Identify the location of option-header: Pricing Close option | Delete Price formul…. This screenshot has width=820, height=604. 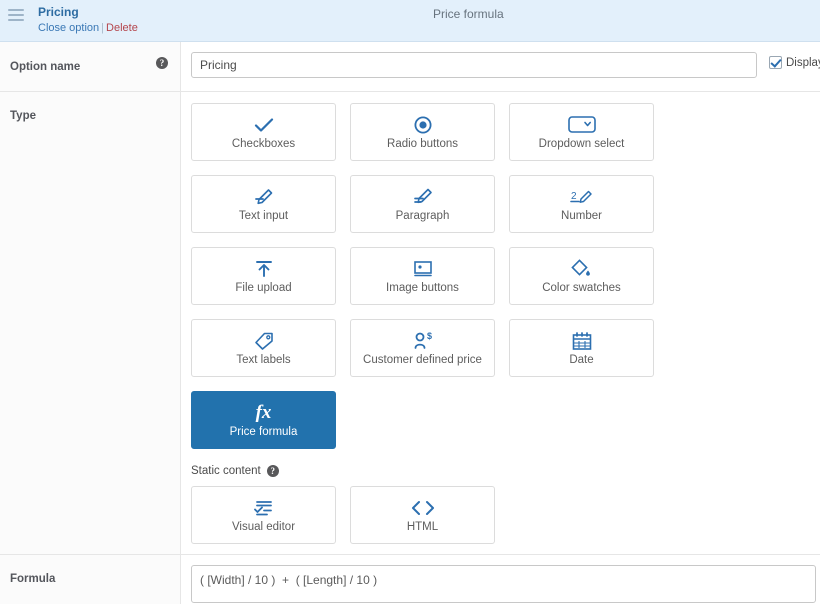
(410, 21).